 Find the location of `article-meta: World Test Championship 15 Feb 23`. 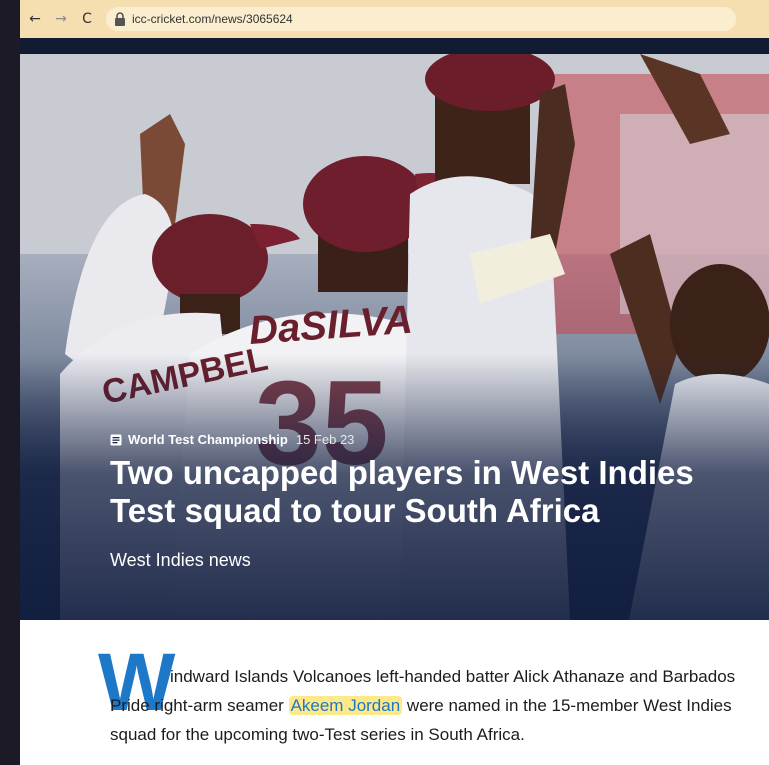

article-meta: World Test Championship 15 Feb 23 is located at coordinates (232, 439).